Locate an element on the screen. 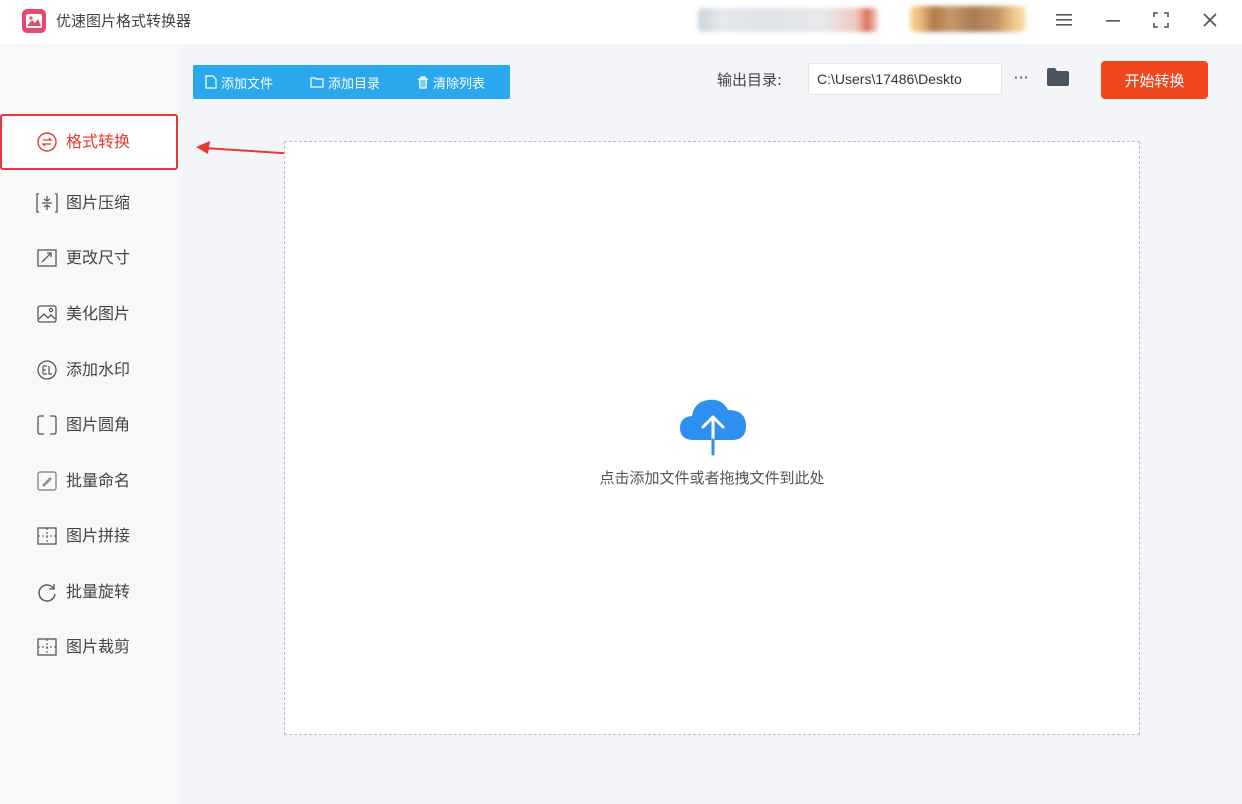 This screenshot has height=804, width=1242. sidebar-item-label: 图片裁剪 is located at coordinates (98, 646).